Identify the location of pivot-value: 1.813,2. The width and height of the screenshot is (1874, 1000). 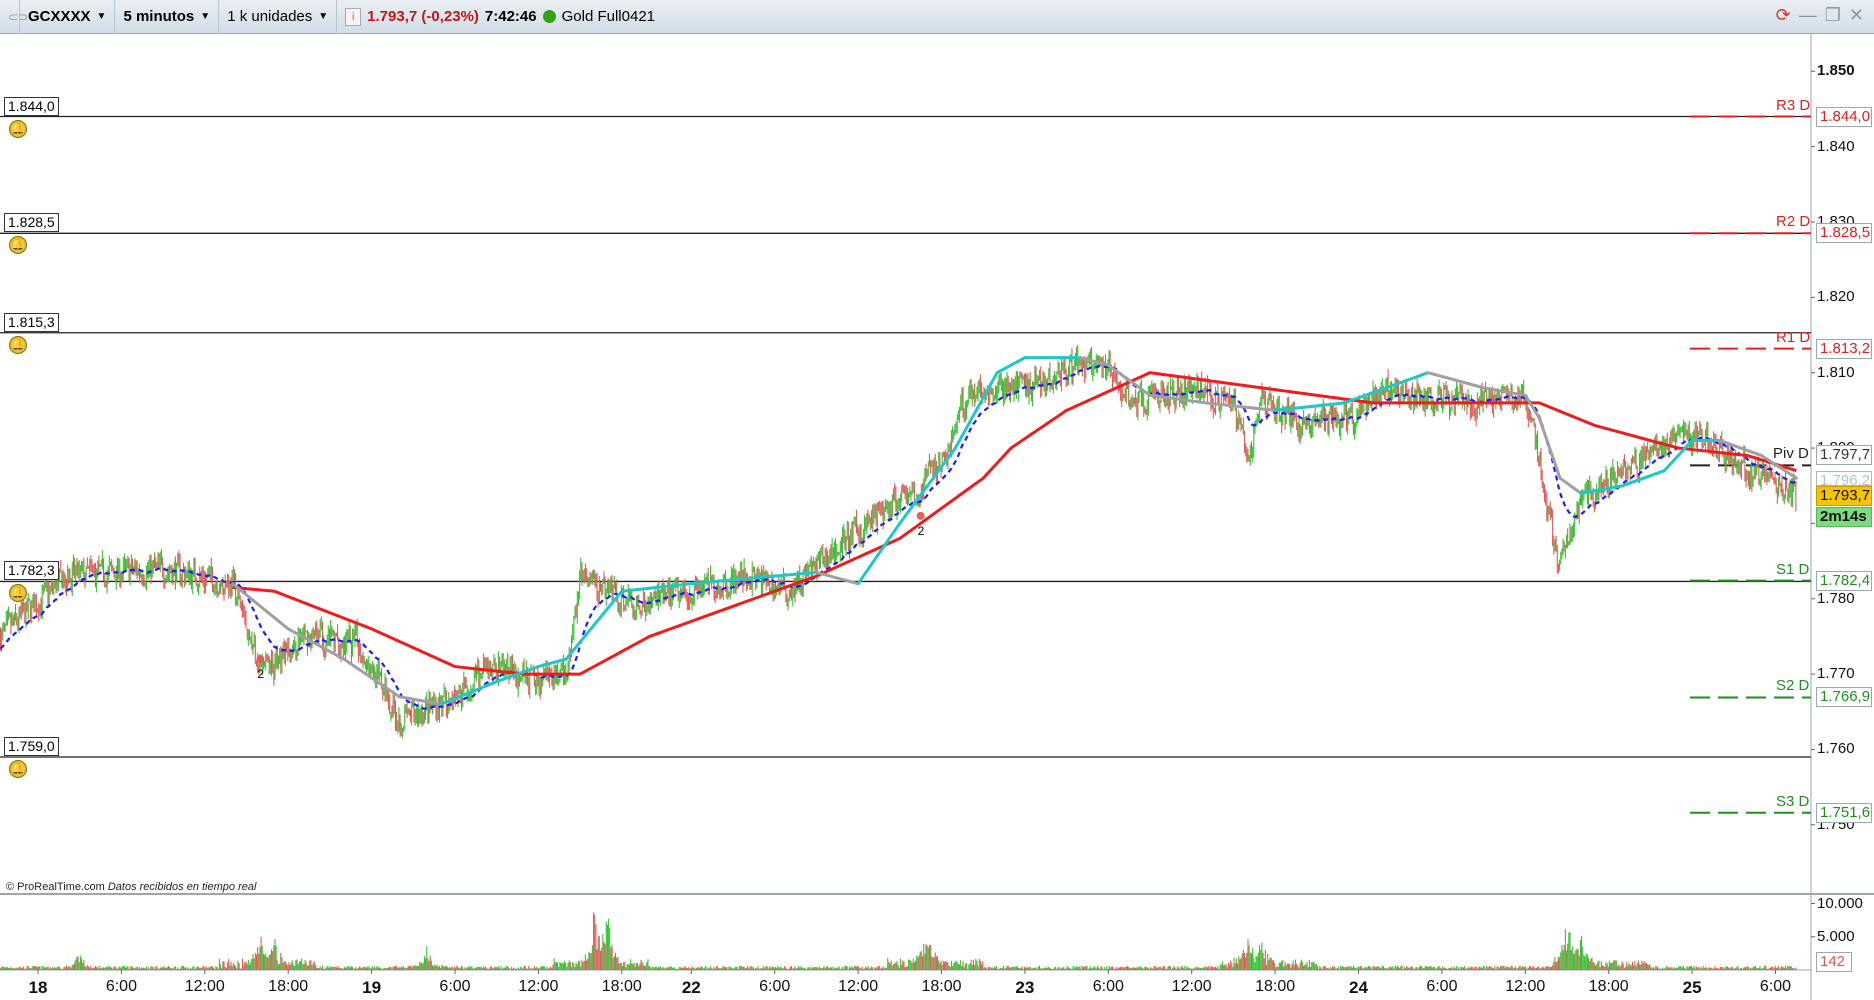
(1844, 348).